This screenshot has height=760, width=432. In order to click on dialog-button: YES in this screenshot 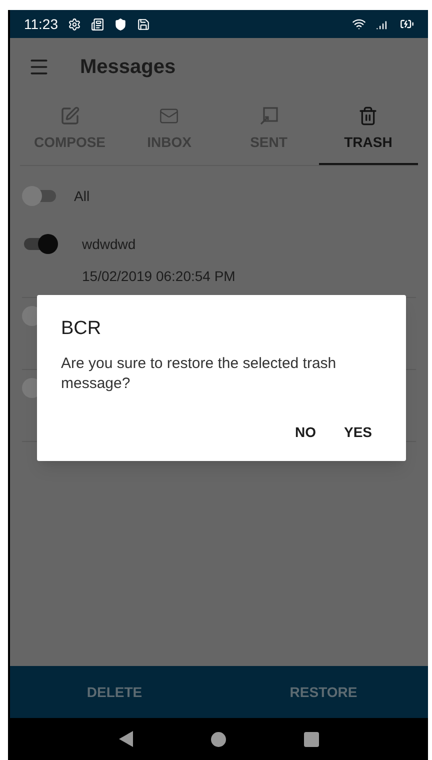, I will do `click(358, 432)`.